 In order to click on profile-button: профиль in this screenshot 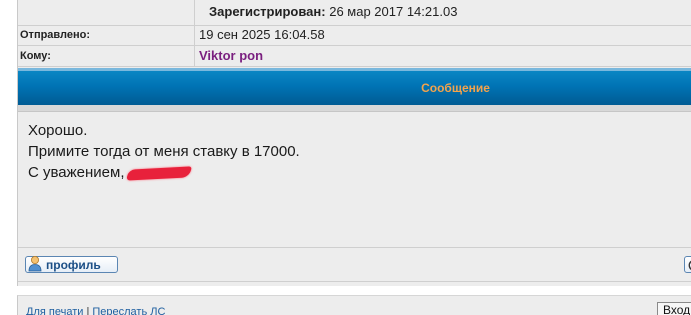, I will do `click(71, 264)`.